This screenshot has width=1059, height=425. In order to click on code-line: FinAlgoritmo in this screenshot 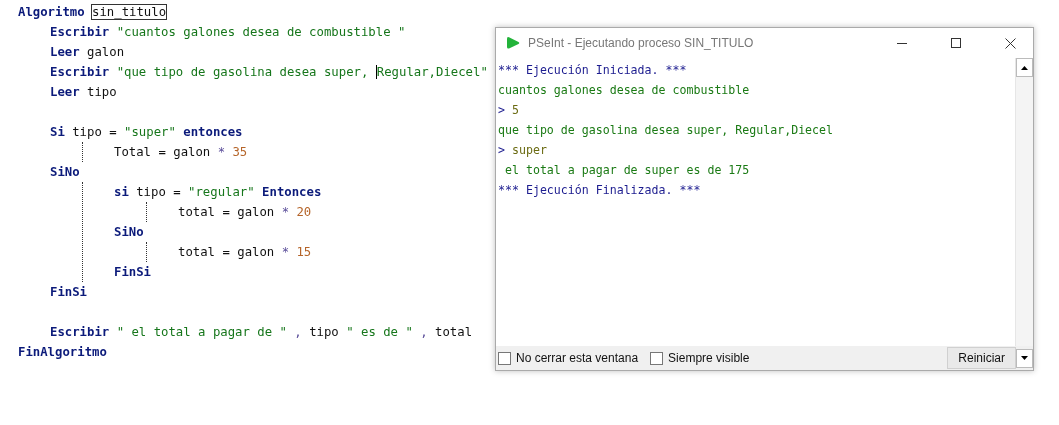, I will do `click(62, 352)`.